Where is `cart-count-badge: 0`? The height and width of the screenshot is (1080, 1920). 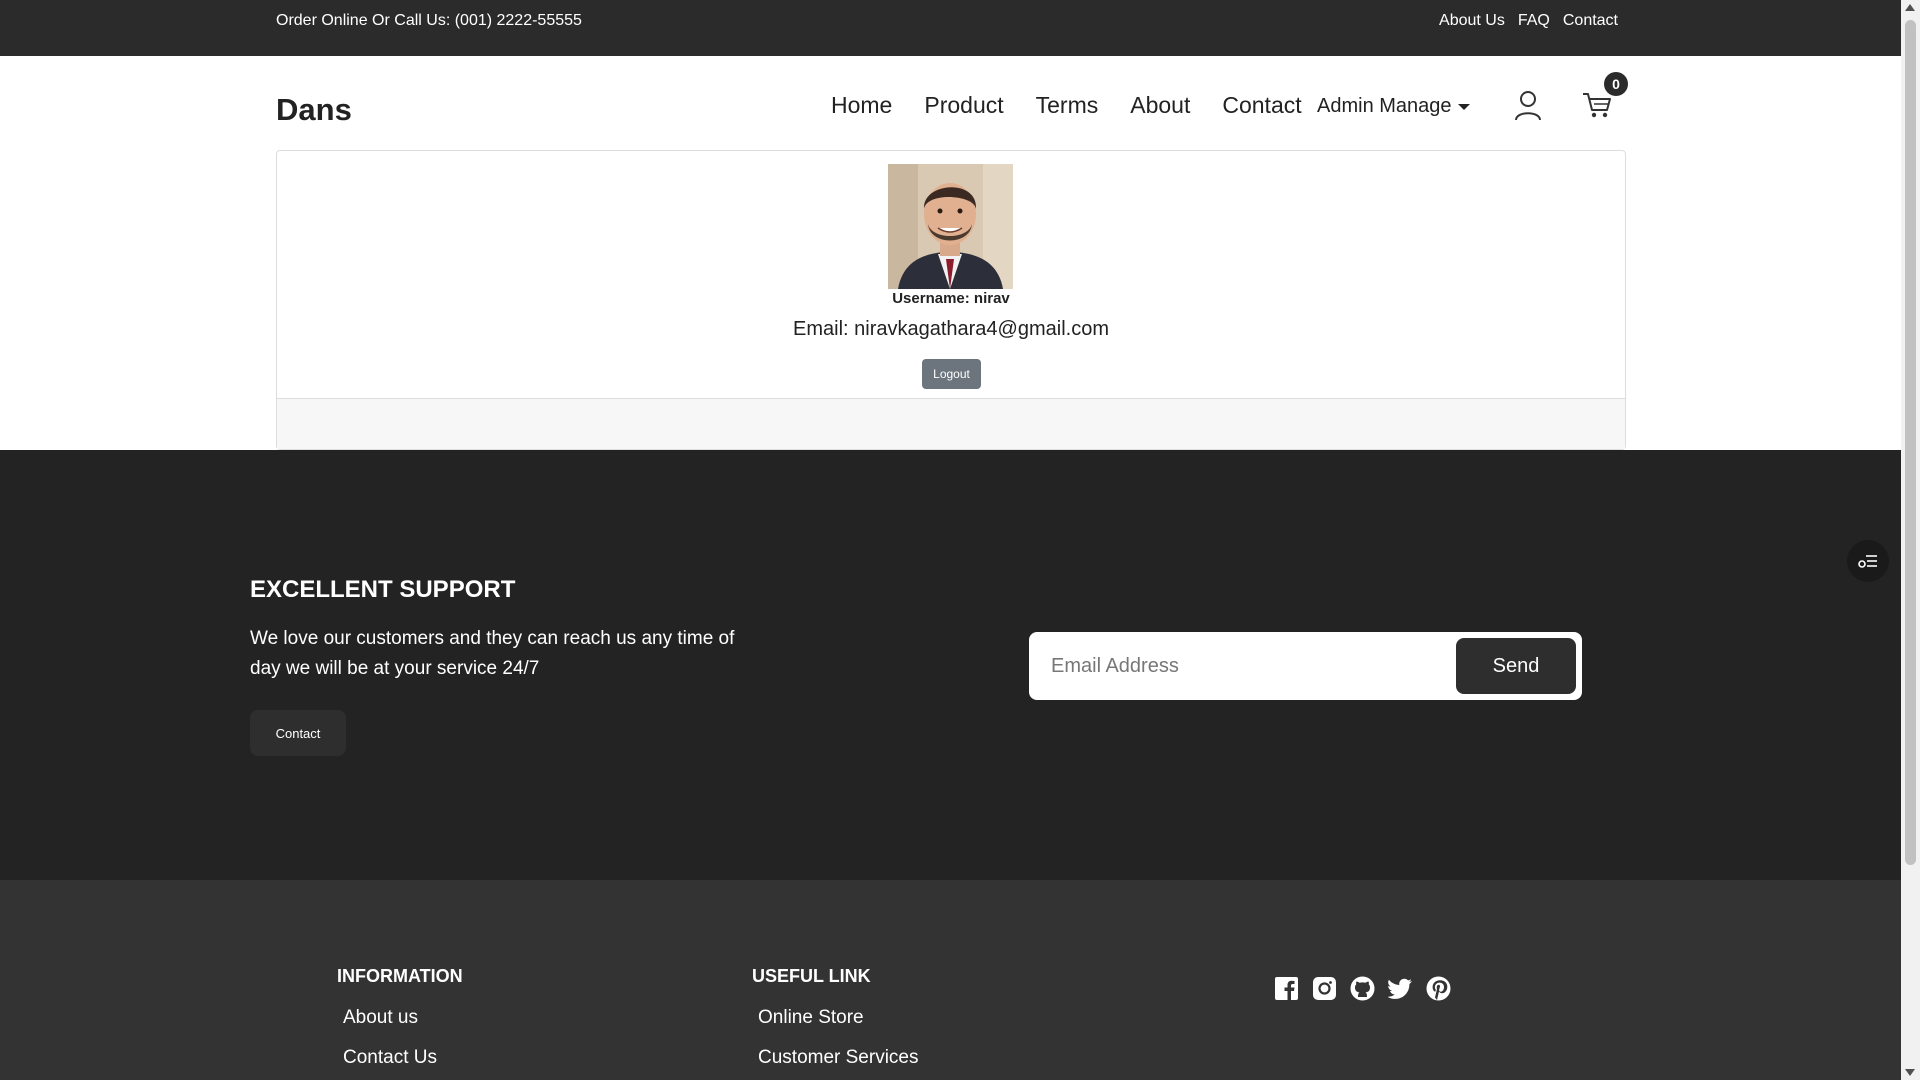 cart-count-badge: 0 is located at coordinates (1616, 84).